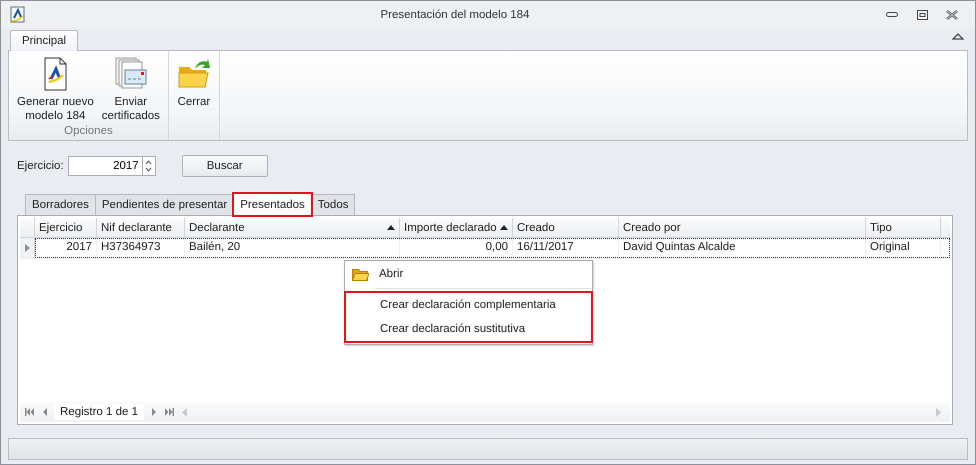 This screenshot has width=976, height=465. What do you see at coordinates (892, 15) in the screenshot?
I see `minimize-icon` at bounding box center [892, 15].